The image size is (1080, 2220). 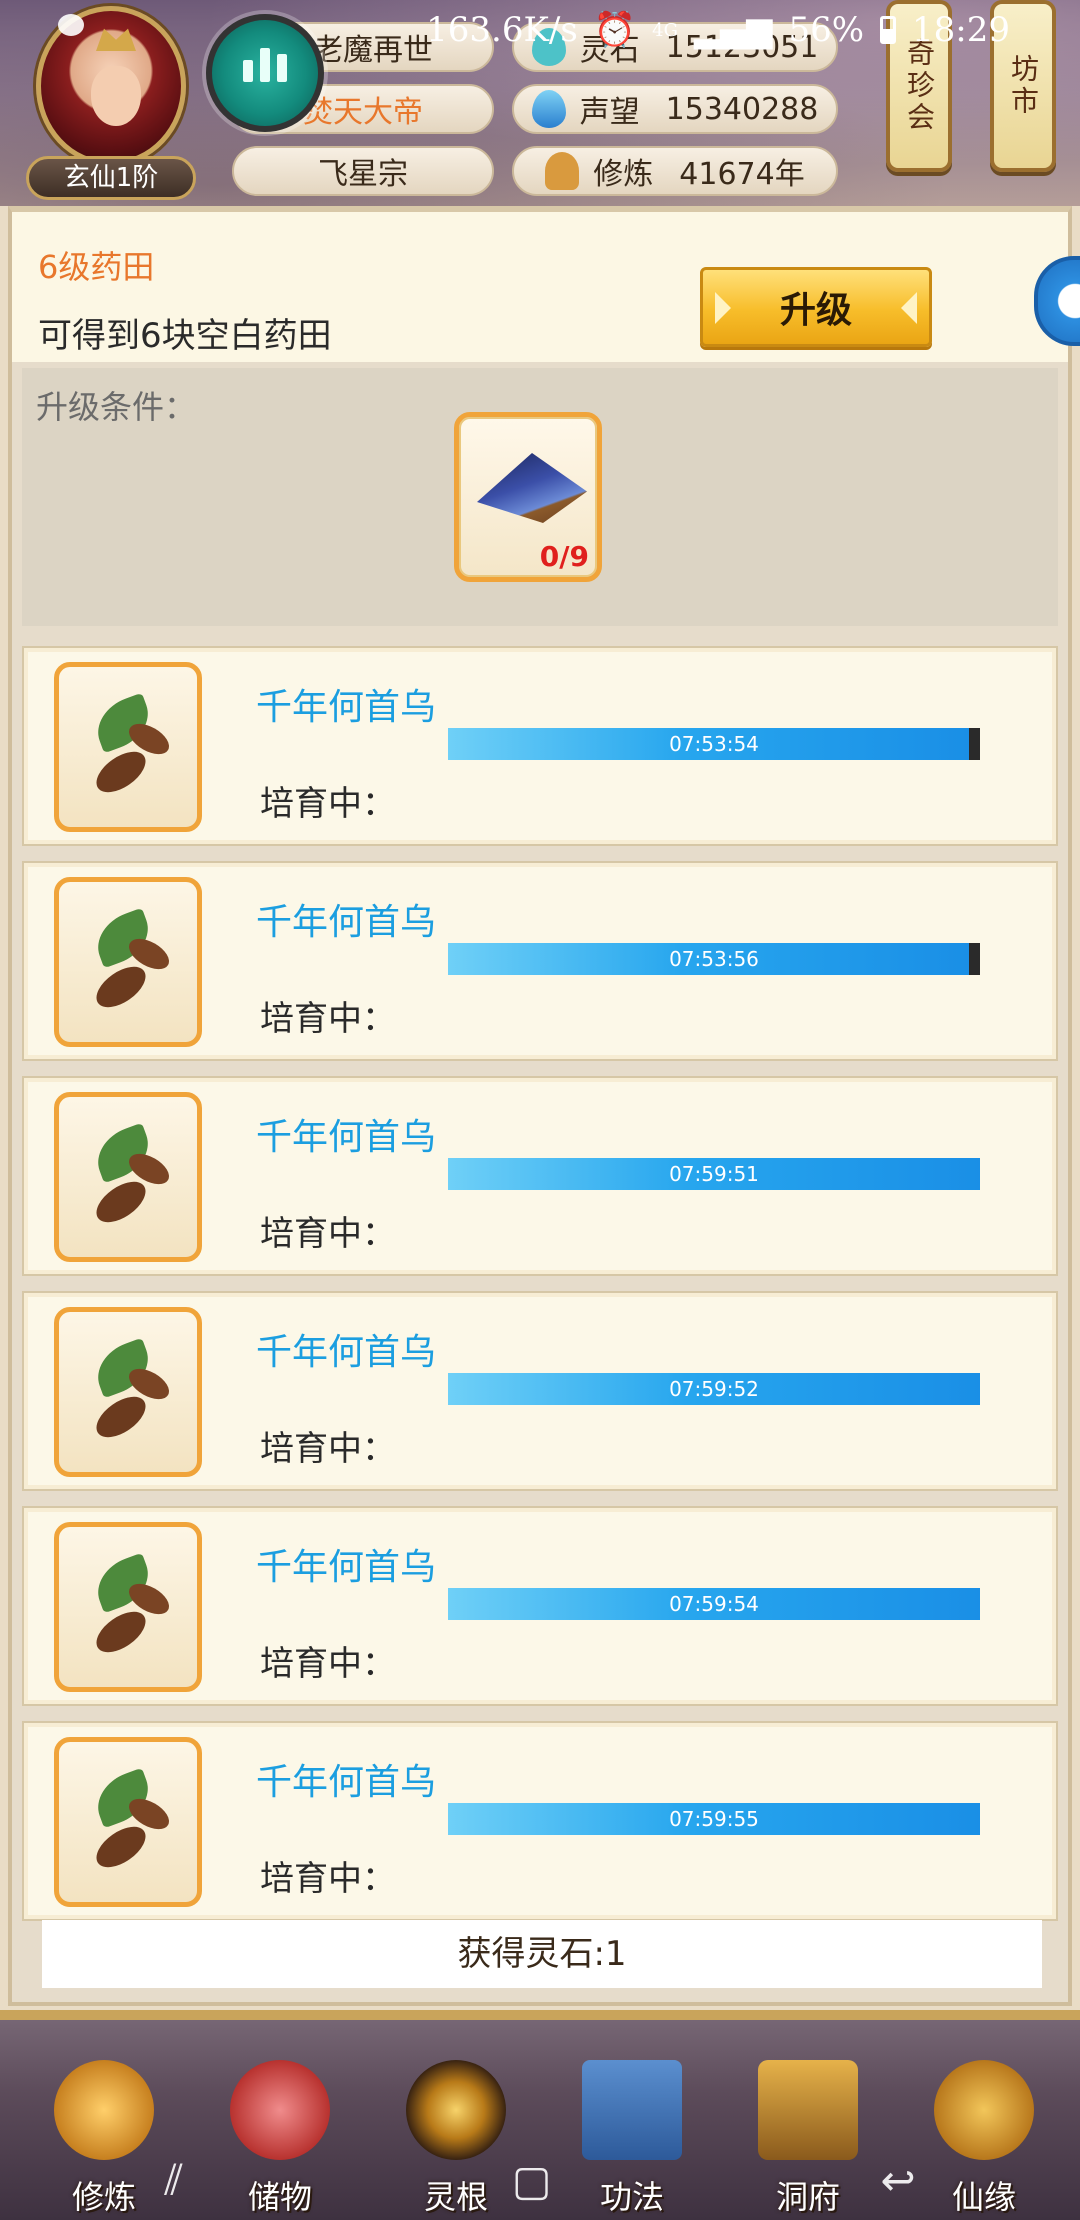 I want to click on prestige-value: 15340288, so click(x=742, y=109).